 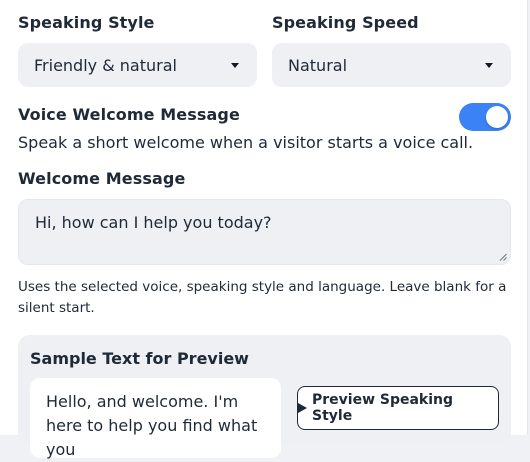 What do you see at coordinates (503, 257) in the screenshot?
I see `resize-handle-icon` at bounding box center [503, 257].